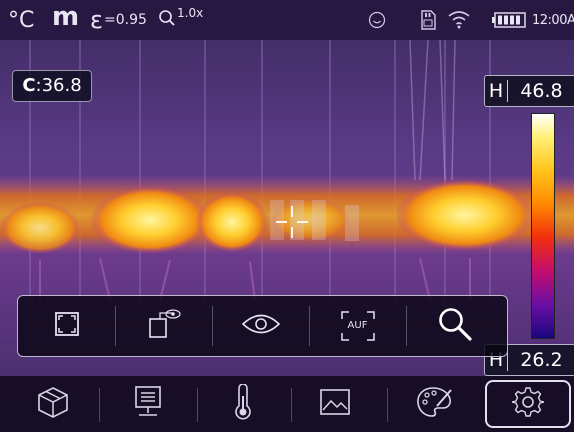 The image size is (574, 432). I want to click on palette-button, so click(433, 404).